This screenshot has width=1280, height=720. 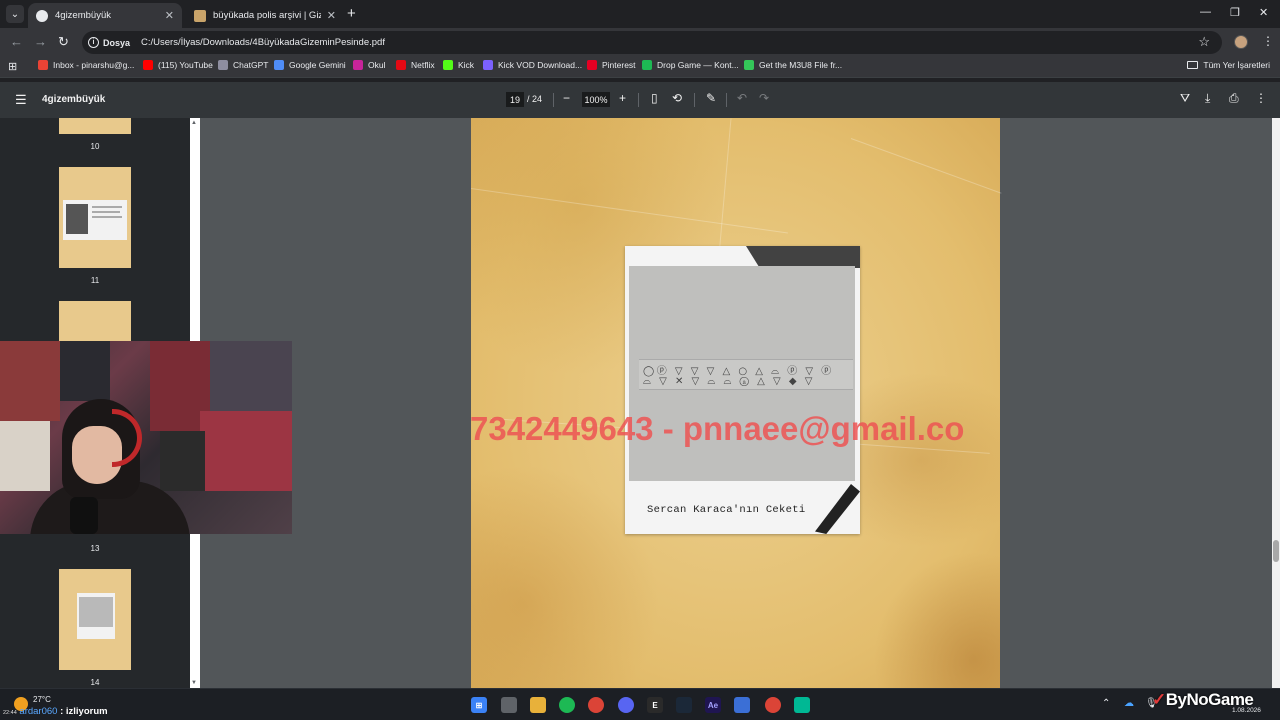 What do you see at coordinates (423, 65) in the screenshot?
I see `bookmark-label: Netflix` at bounding box center [423, 65].